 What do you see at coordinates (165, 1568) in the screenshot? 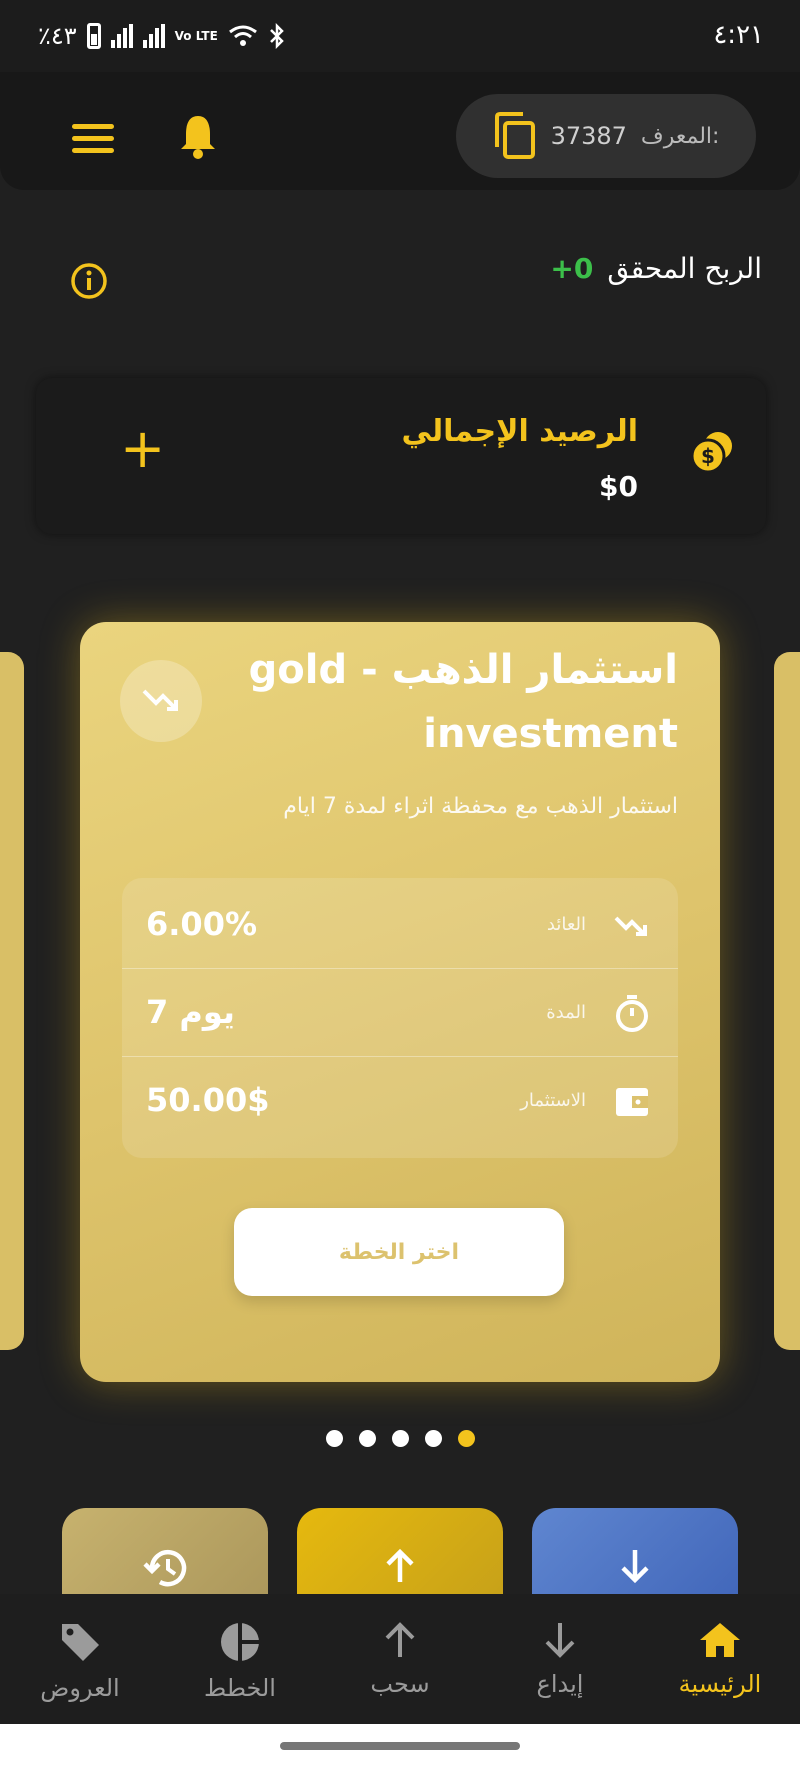
I see `history-icon` at bounding box center [165, 1568].